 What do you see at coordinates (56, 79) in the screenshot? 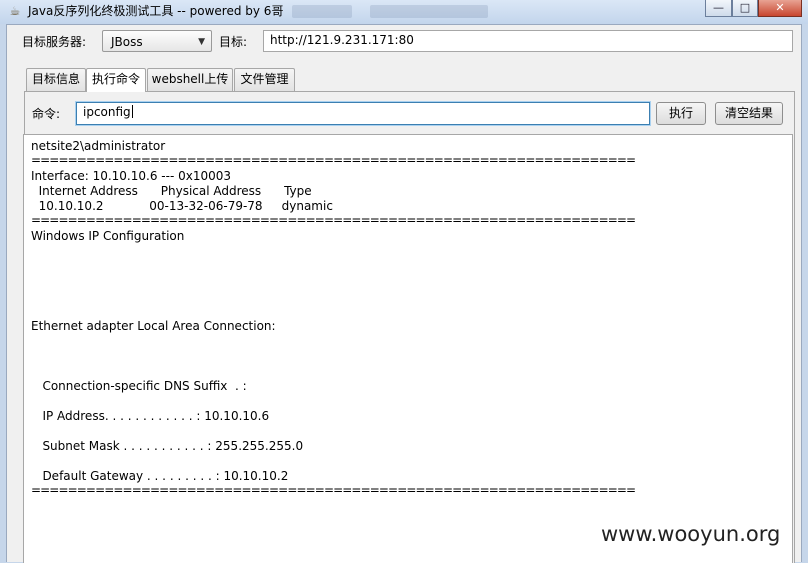
I see `tab-target-info: 目标信息` at bounding box center [56, 79].